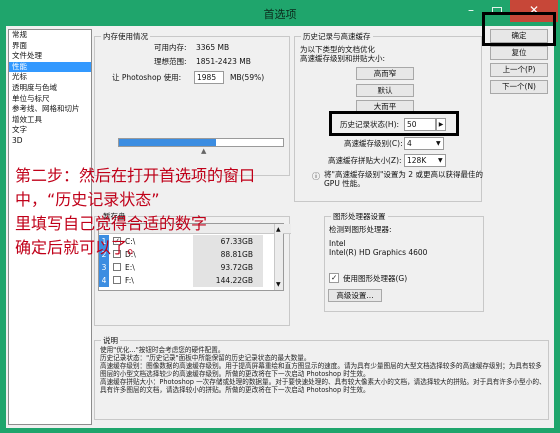 The image size is (560, 433). I want to click on minimize-icon: –, so click(471, 10).